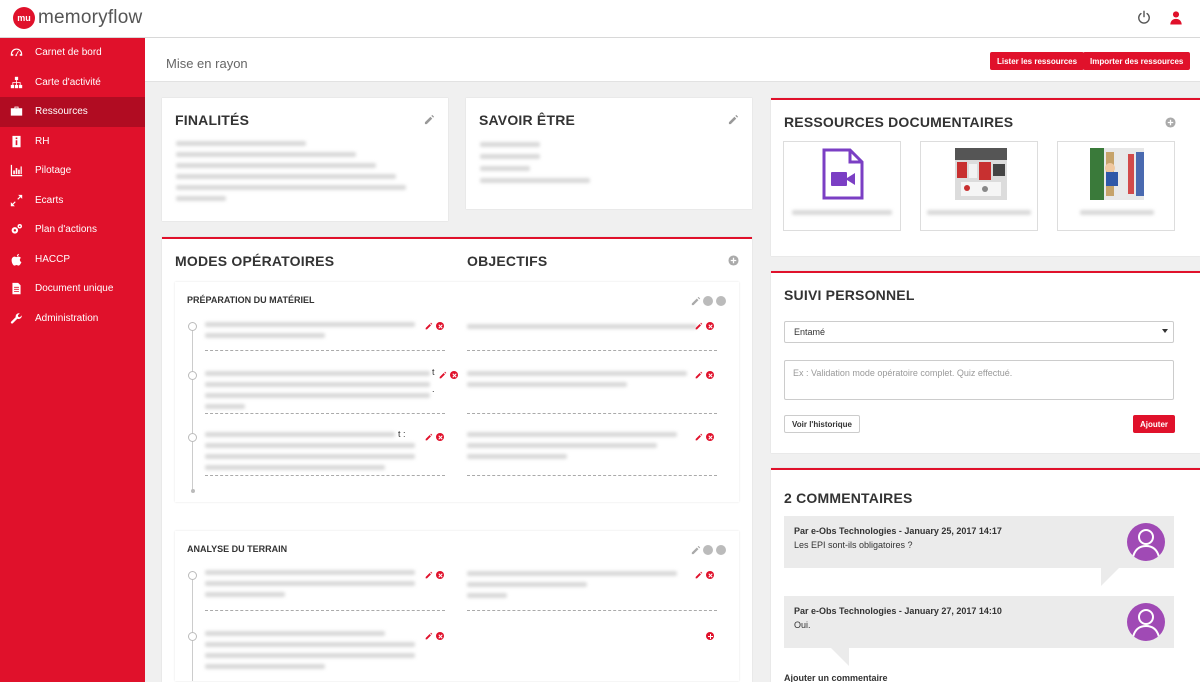 This screenshot has height=682, width=1200. What do you see at coordinates (207, 63) in the screenshot?
I see `page-title: Mise en rayon` at bounding box center [207, 63].